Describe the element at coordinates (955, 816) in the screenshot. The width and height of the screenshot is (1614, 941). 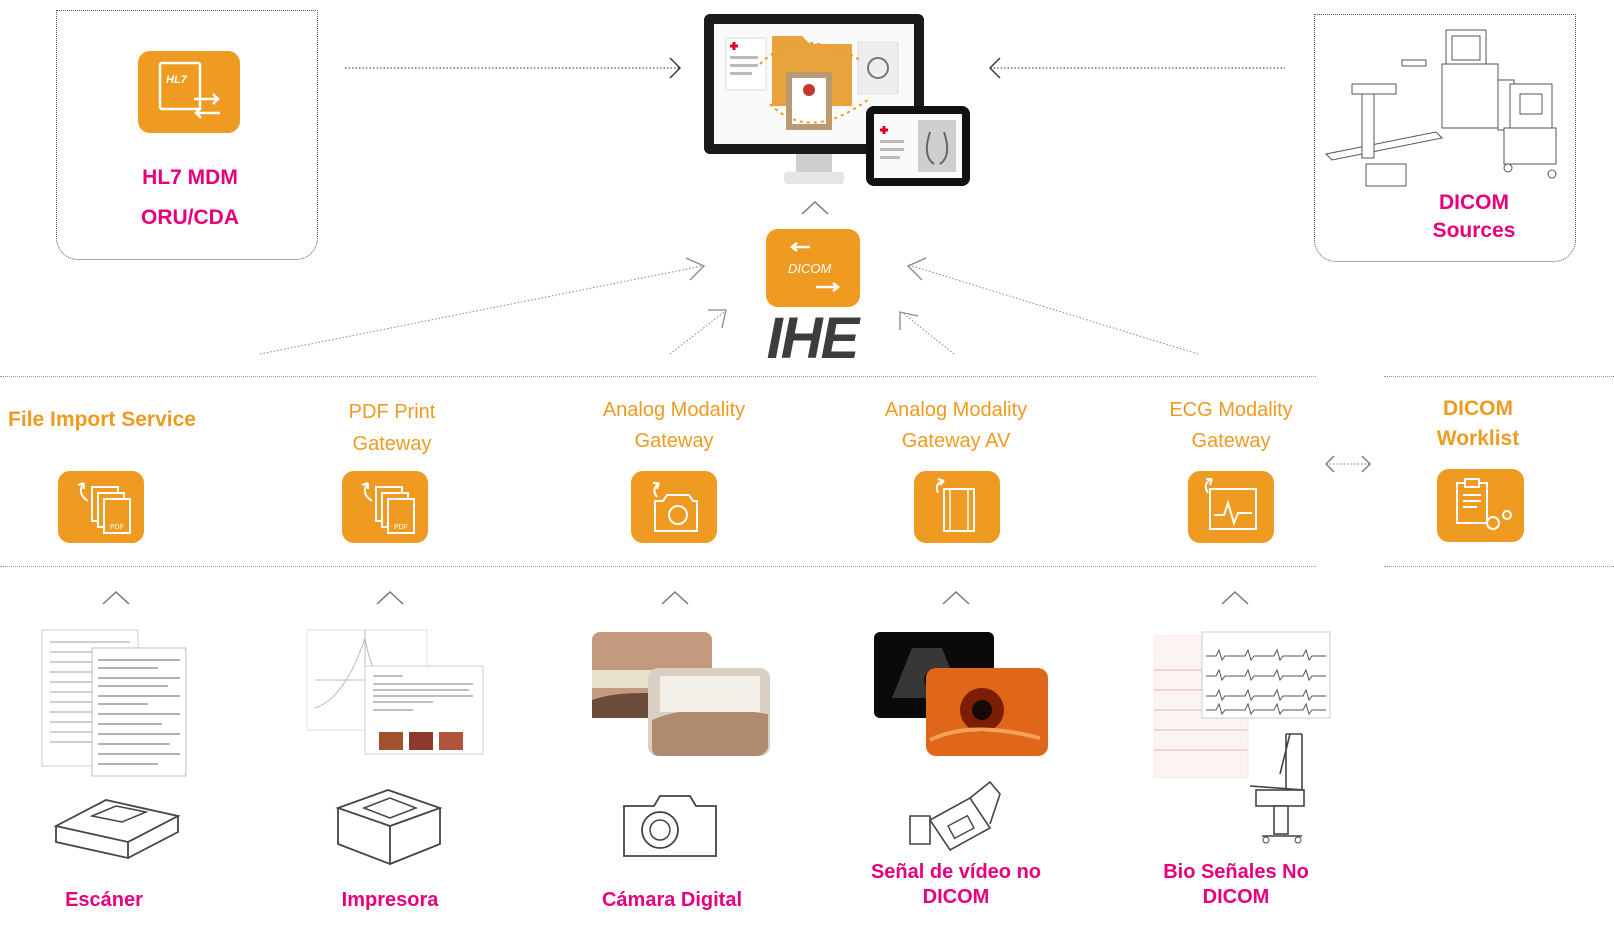
I see `video-camera-icon` at that location.